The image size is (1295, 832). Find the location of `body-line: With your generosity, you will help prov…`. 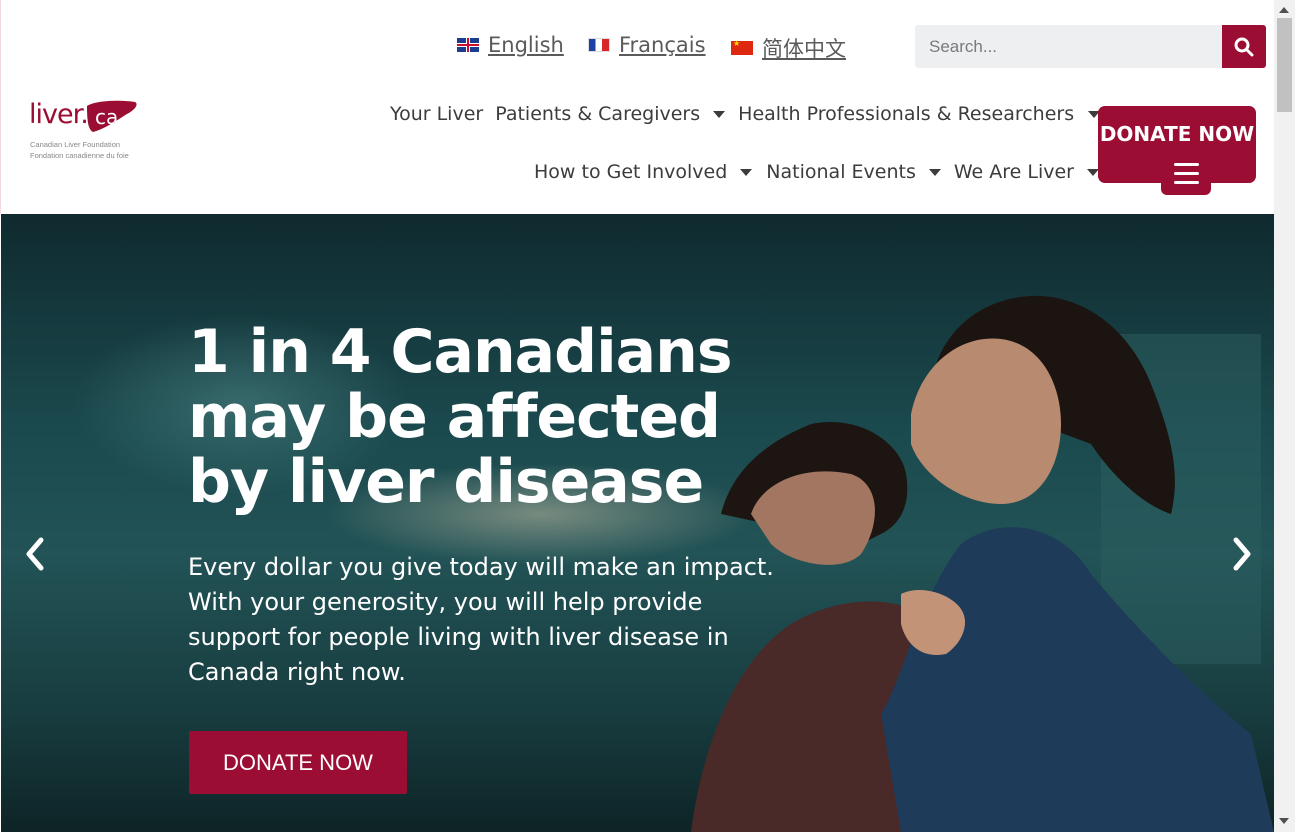

body-line: With your generosity, you will help prov… is located at coordinates (445, 602).